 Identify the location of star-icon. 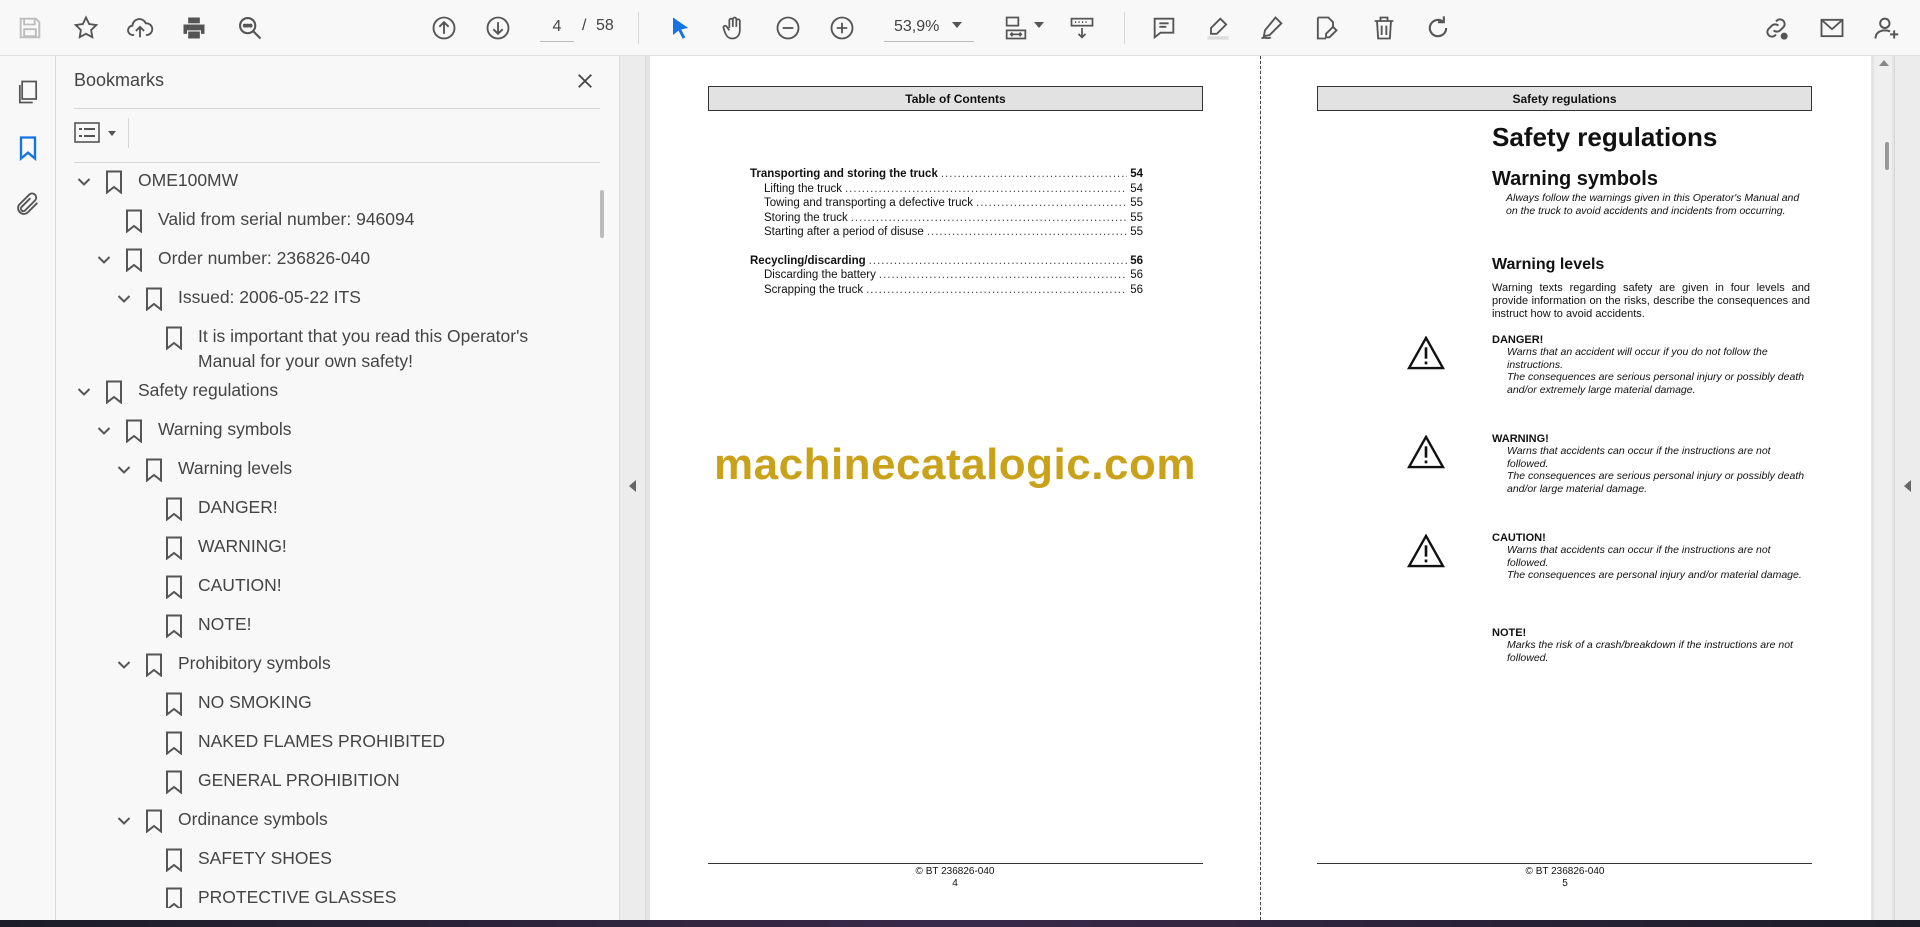
(86, 28).